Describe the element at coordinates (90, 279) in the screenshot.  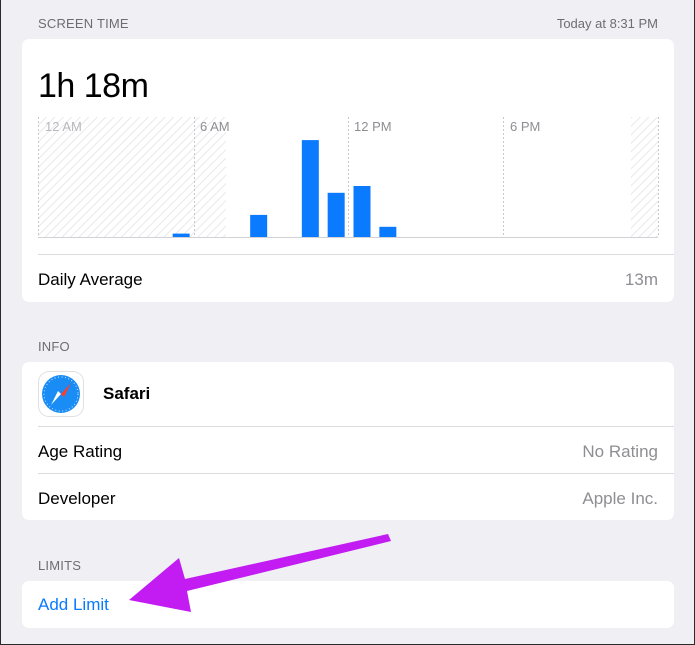
I see `daily-average-label: Daily Average` at that location.